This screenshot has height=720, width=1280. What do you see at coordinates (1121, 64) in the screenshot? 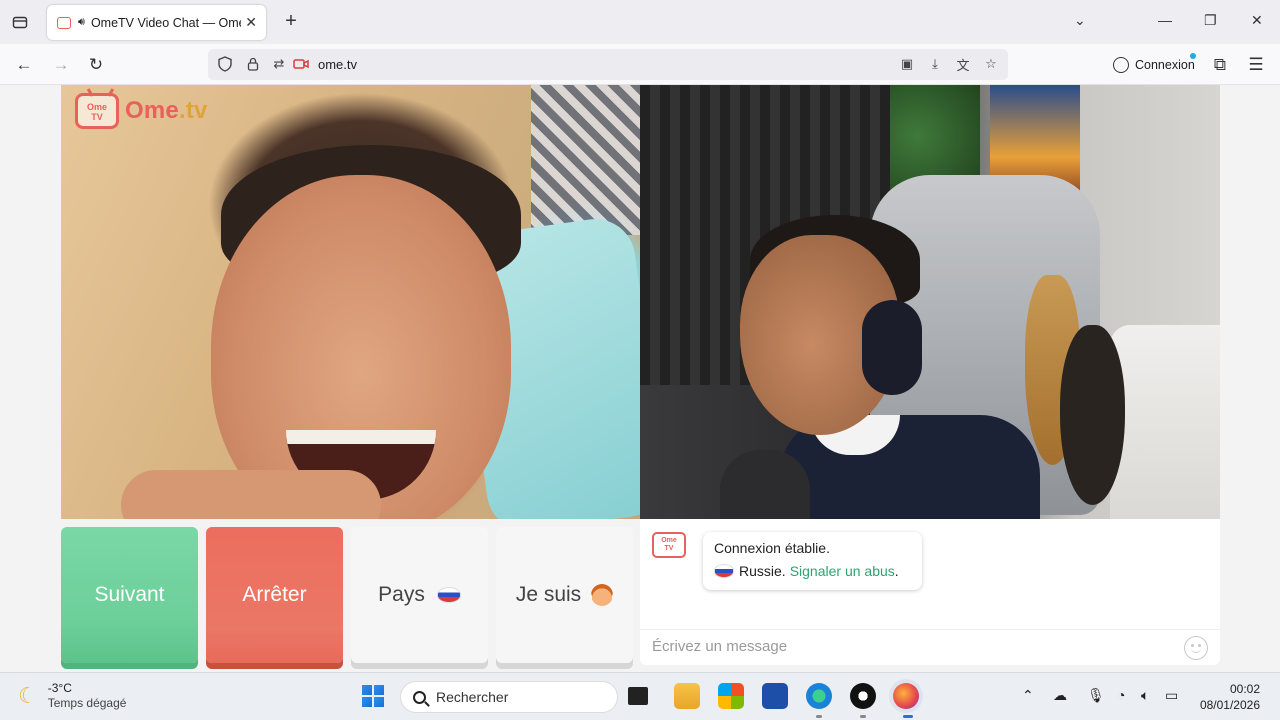
I see `account-icon` at bounding box center [1121, 64].